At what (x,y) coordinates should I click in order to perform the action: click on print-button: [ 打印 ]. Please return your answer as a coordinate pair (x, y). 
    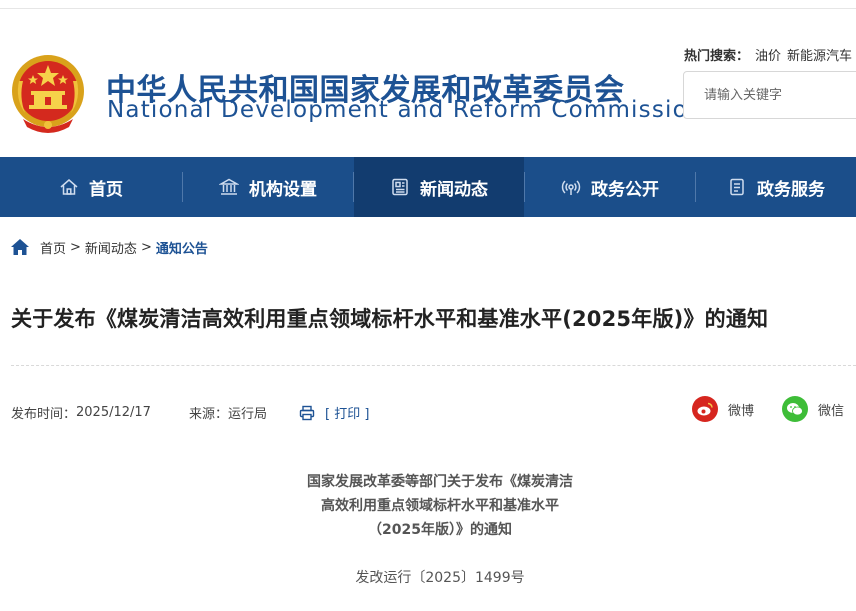
    Looking at the image, I should click on (334, 412).